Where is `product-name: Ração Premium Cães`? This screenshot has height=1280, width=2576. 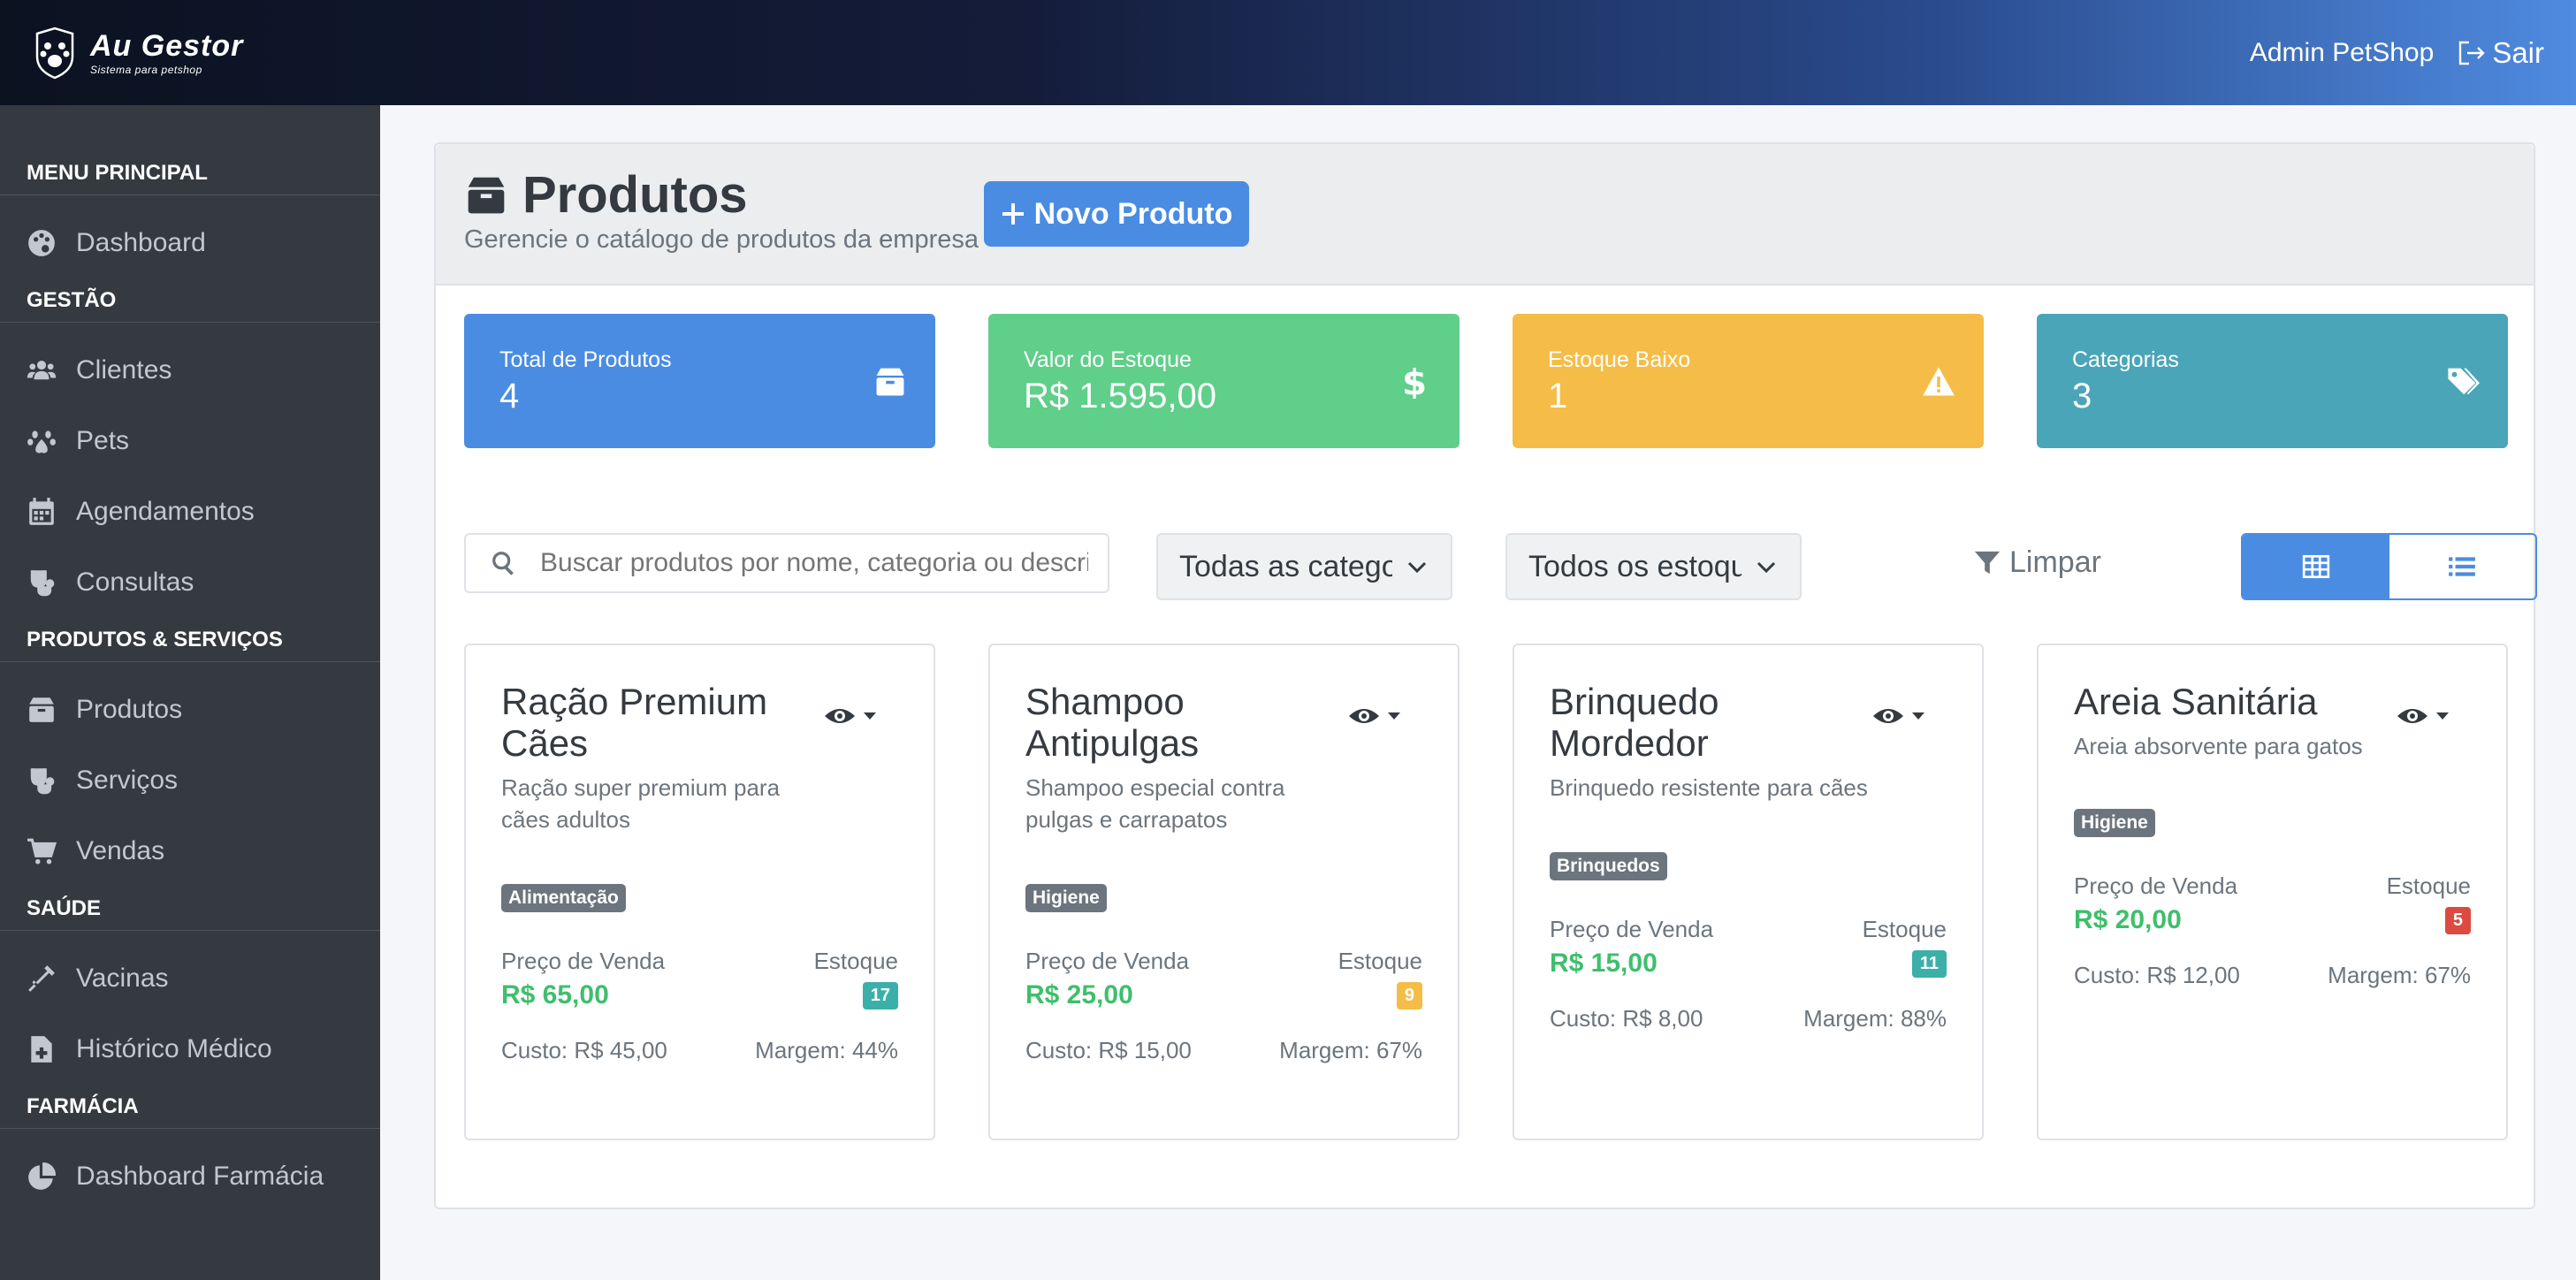 product-name: Ração Premium Cães is located at coordinates (634, 723).